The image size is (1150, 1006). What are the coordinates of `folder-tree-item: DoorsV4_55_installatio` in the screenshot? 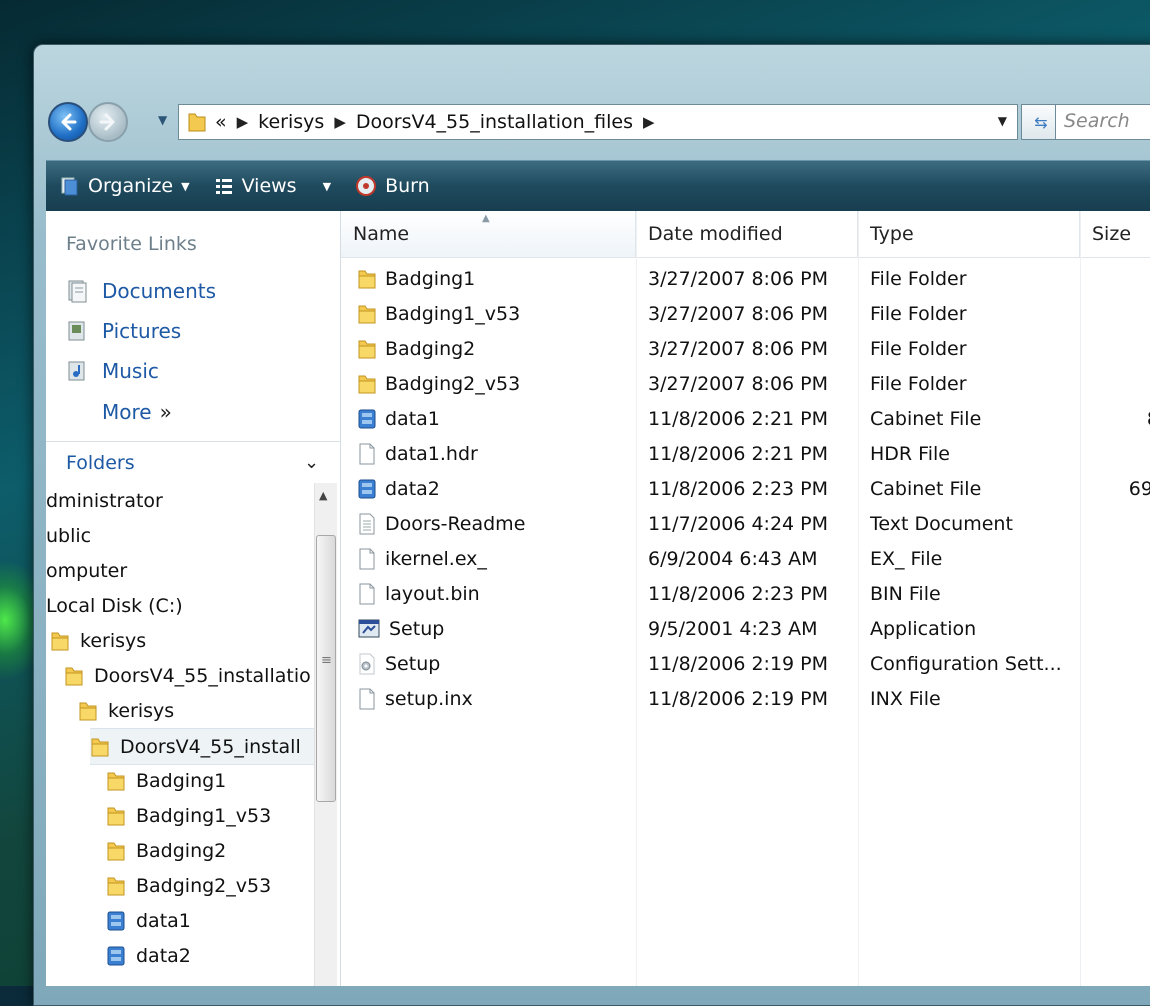 It's located at (187, 675).